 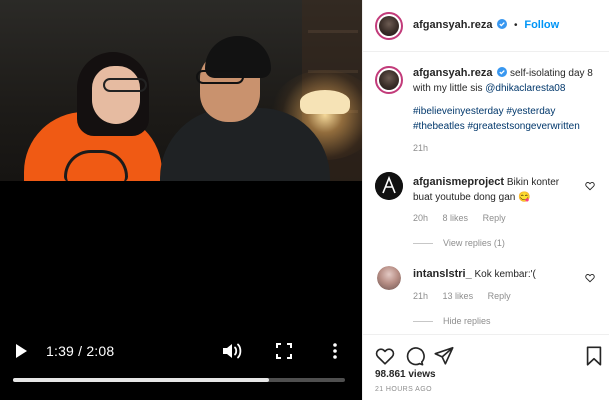 I want to click on commenter-username: intanslstri_, so click(x=442, y=274).